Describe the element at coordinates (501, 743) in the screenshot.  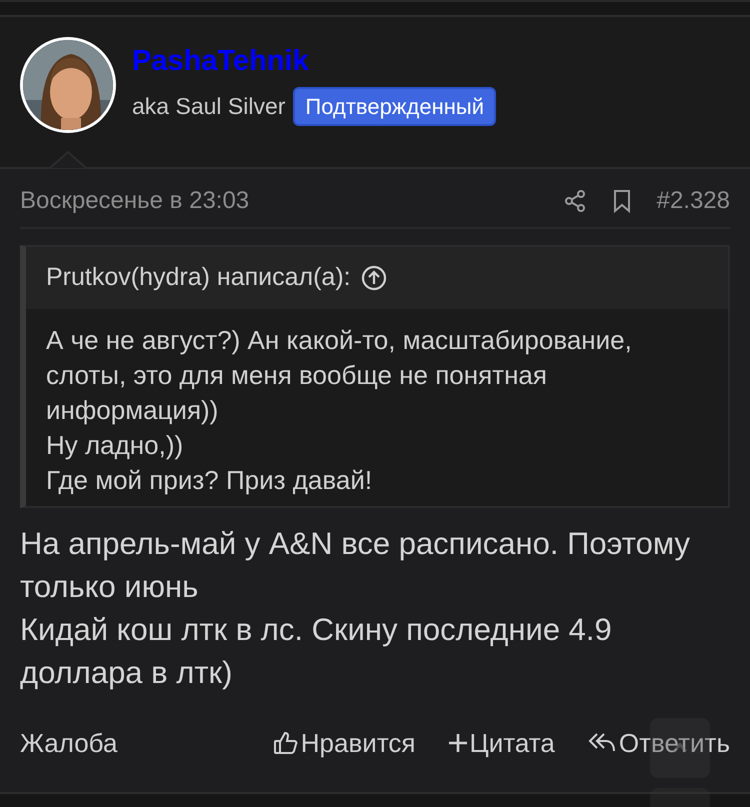
I see `quote-button: Цитата` at that location.